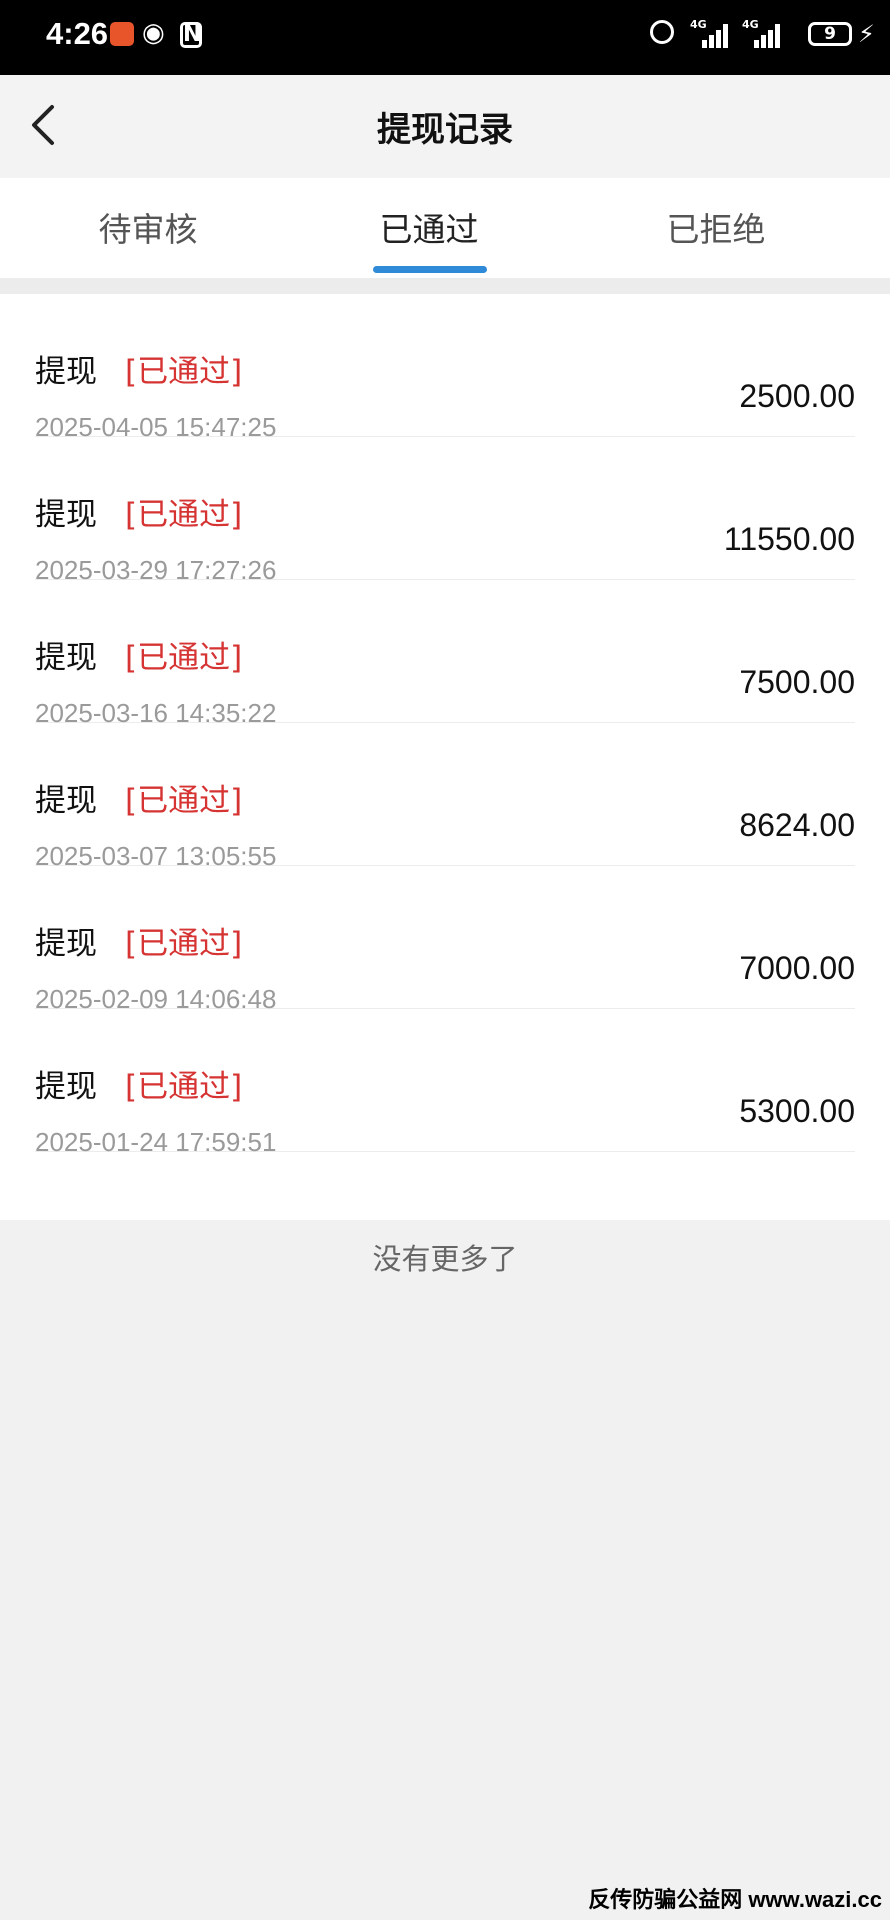 The image size is (890, 1920). I want to click on list-item: 提现 [已通过] 2025-03-16 14:35:22 7500.00, so click(445, 654).